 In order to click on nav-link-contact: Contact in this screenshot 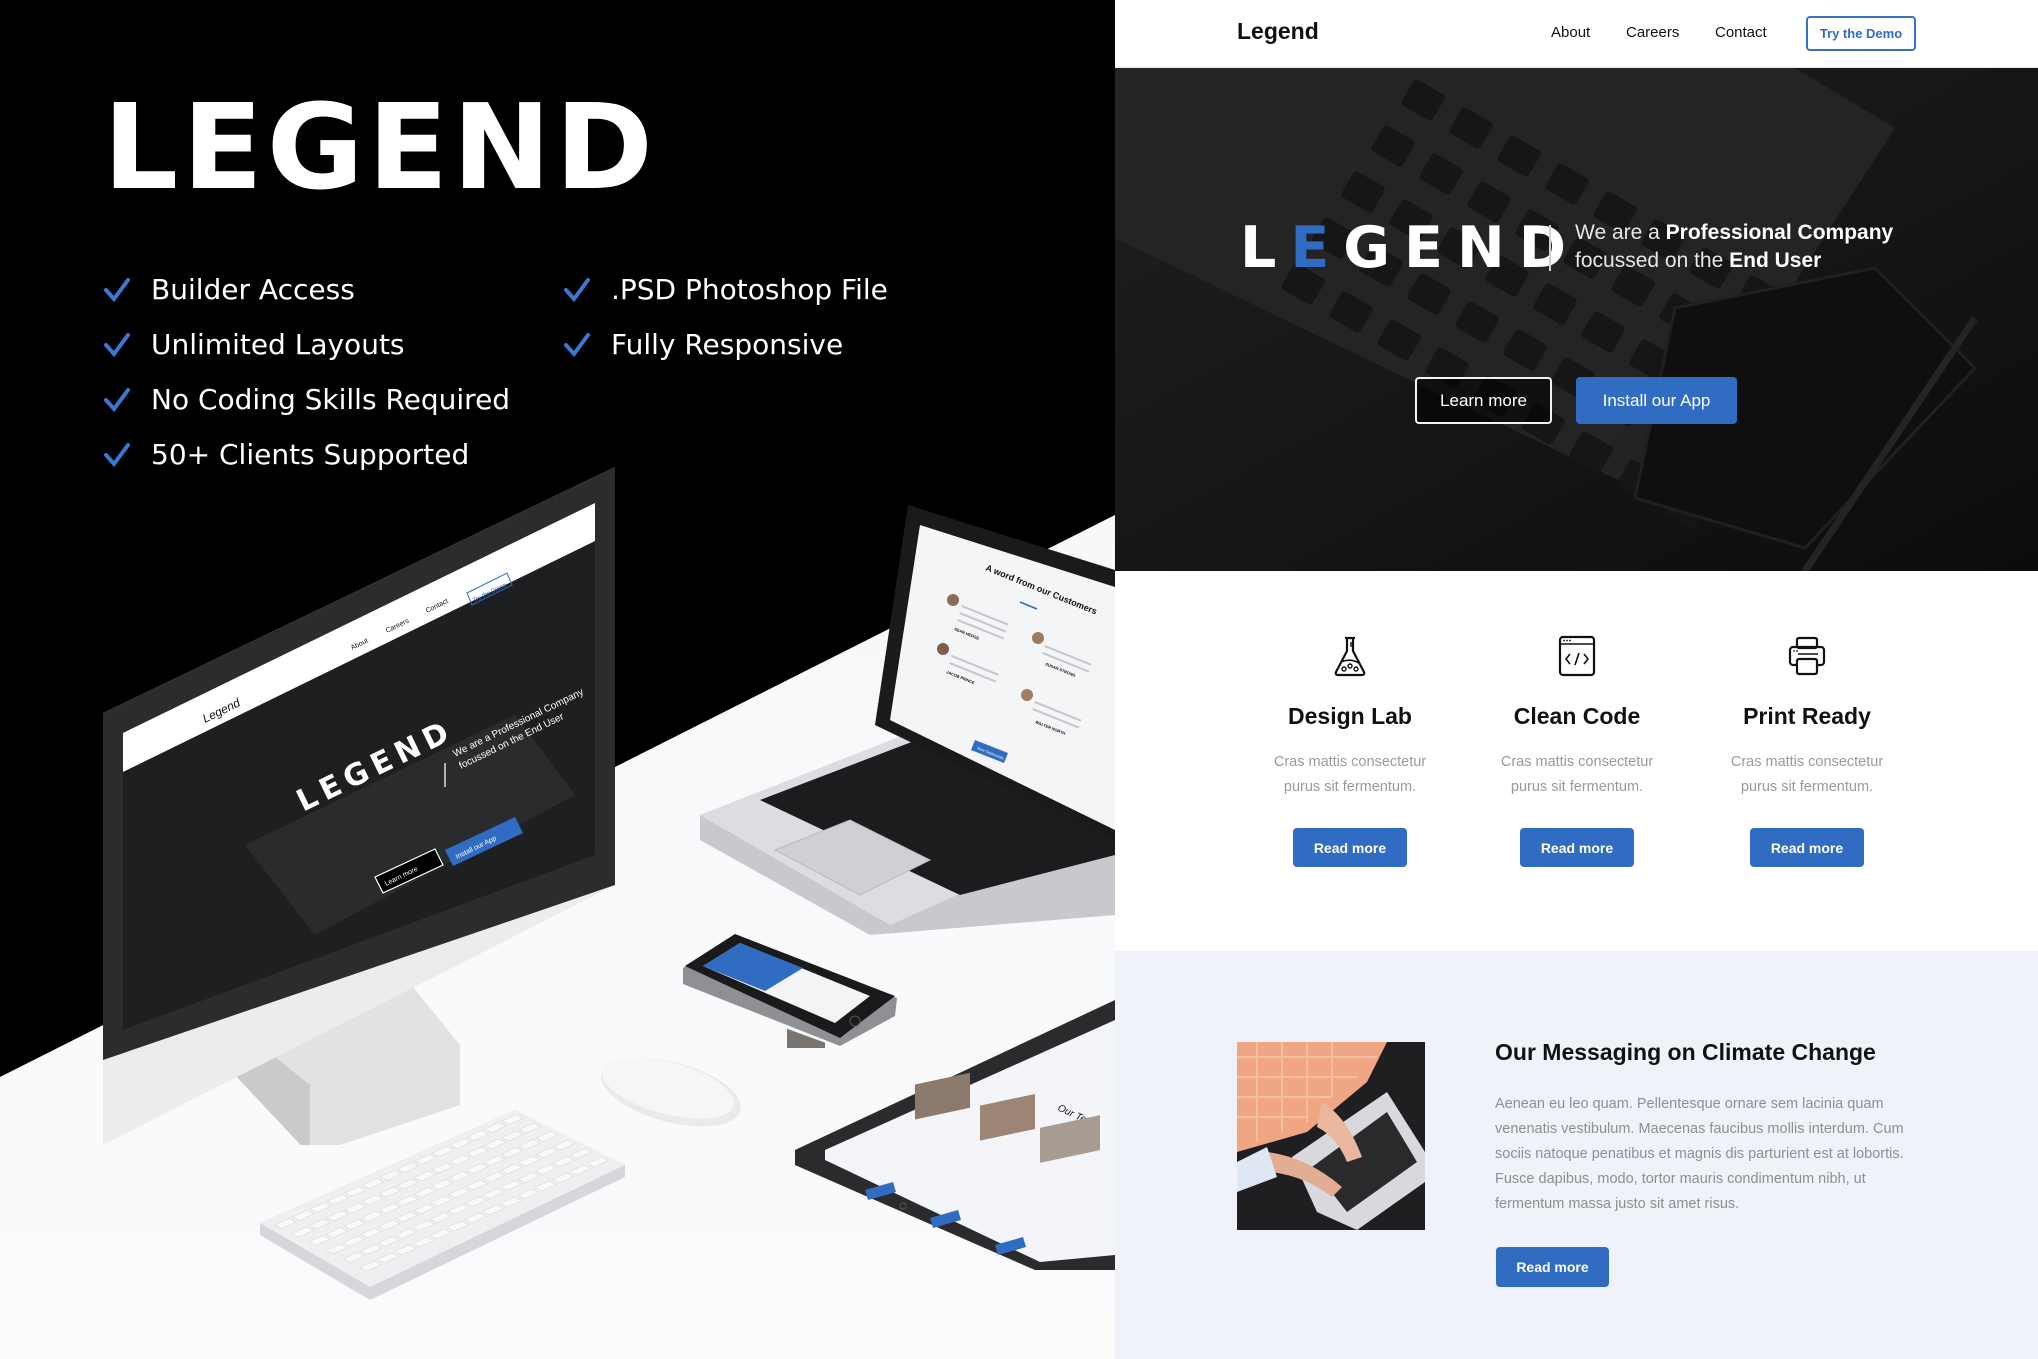, I will do `click(1741, 32)`.